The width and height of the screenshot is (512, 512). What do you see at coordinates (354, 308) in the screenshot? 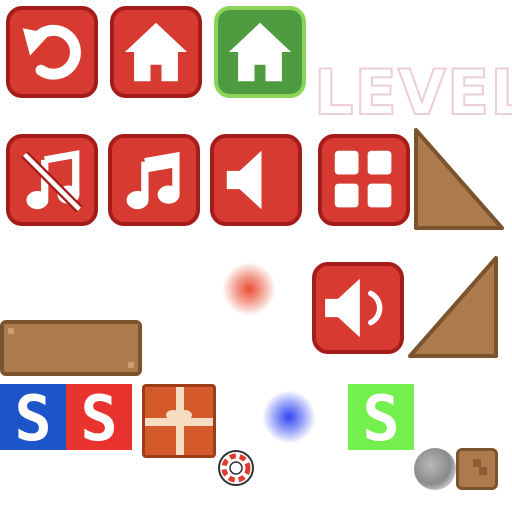
I see `speaker-on-icon` at bounding box center [354, 308].